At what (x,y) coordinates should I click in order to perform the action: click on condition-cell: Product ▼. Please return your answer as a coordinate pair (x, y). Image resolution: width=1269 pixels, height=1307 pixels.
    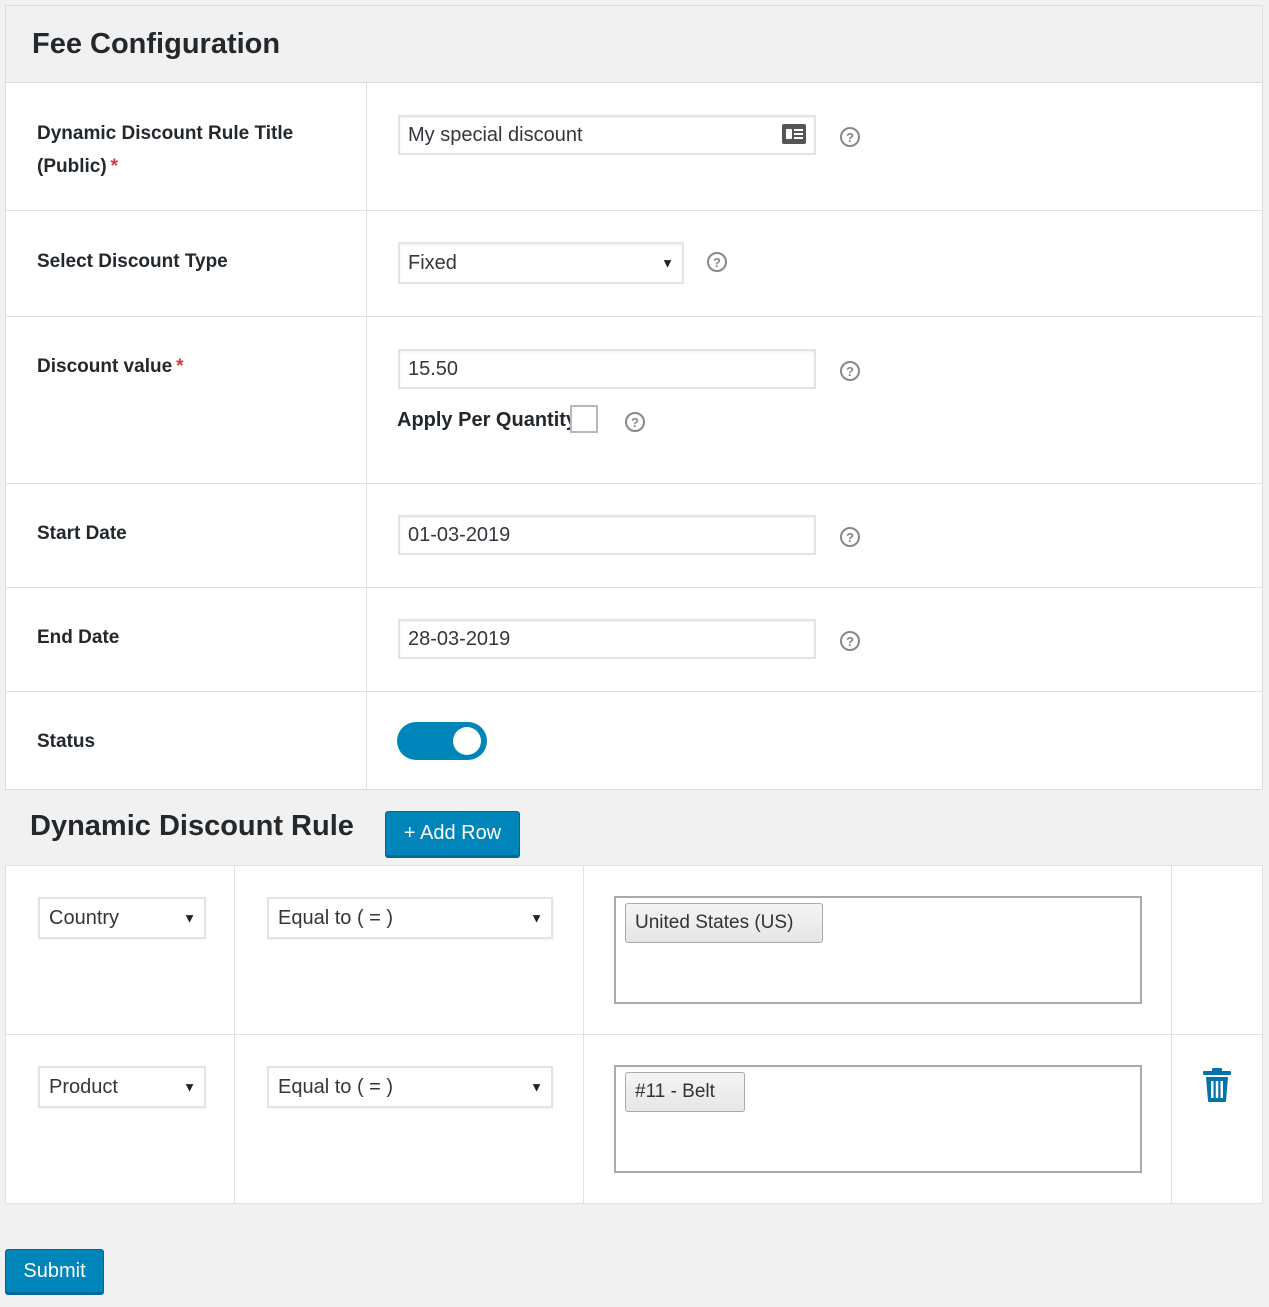
    Looking at the image, I should click on (120, 1119).